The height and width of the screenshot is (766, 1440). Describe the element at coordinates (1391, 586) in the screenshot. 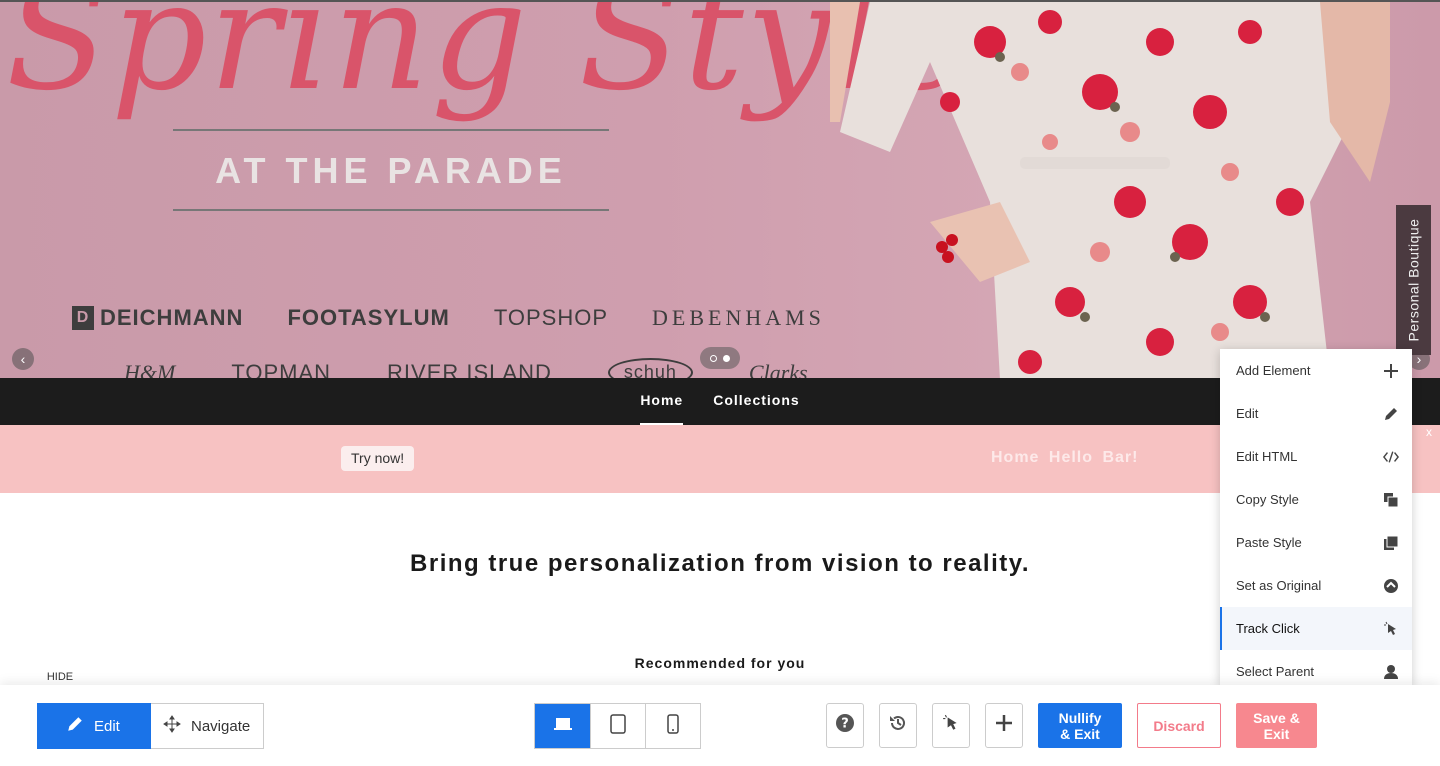

I see `restore-icon` at that location.